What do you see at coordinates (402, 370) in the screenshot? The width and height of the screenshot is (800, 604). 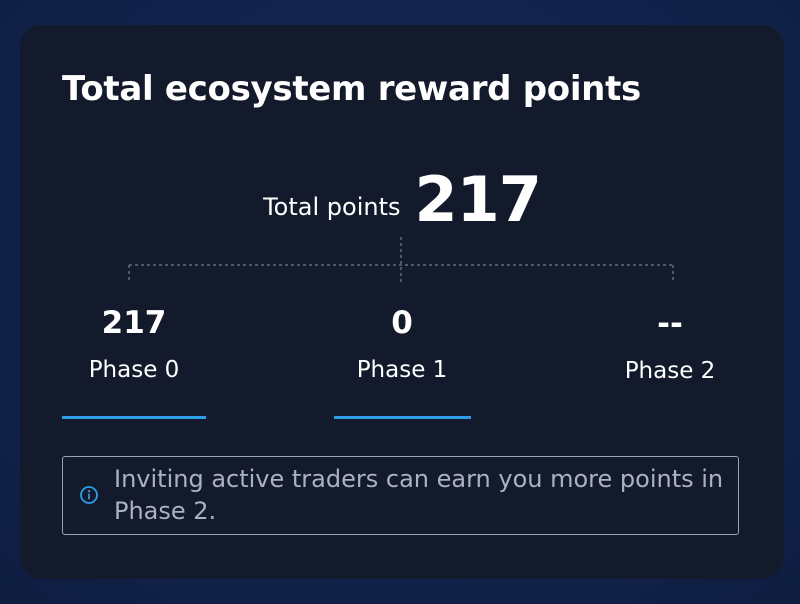 I see `phase-1-label: Phase 1` at bounding box center [402, 370].